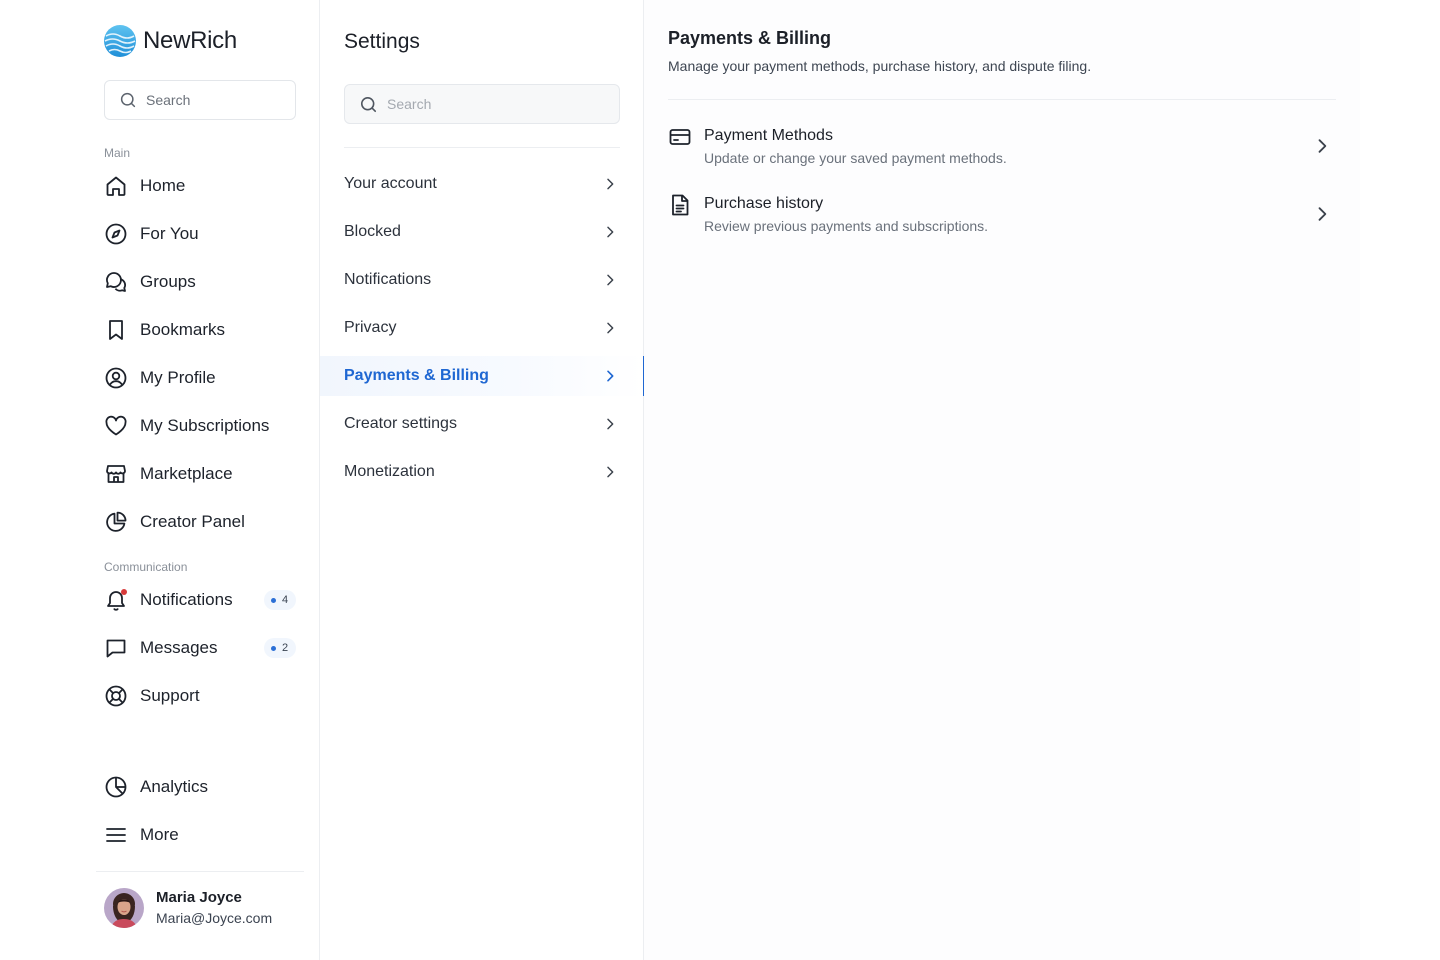 This screenshot has height=960, width=1440. What do you see at coordinates (768, 135) in the screenshot?
I see `option-title: Payment Methods` at bounding box center [768, 135].